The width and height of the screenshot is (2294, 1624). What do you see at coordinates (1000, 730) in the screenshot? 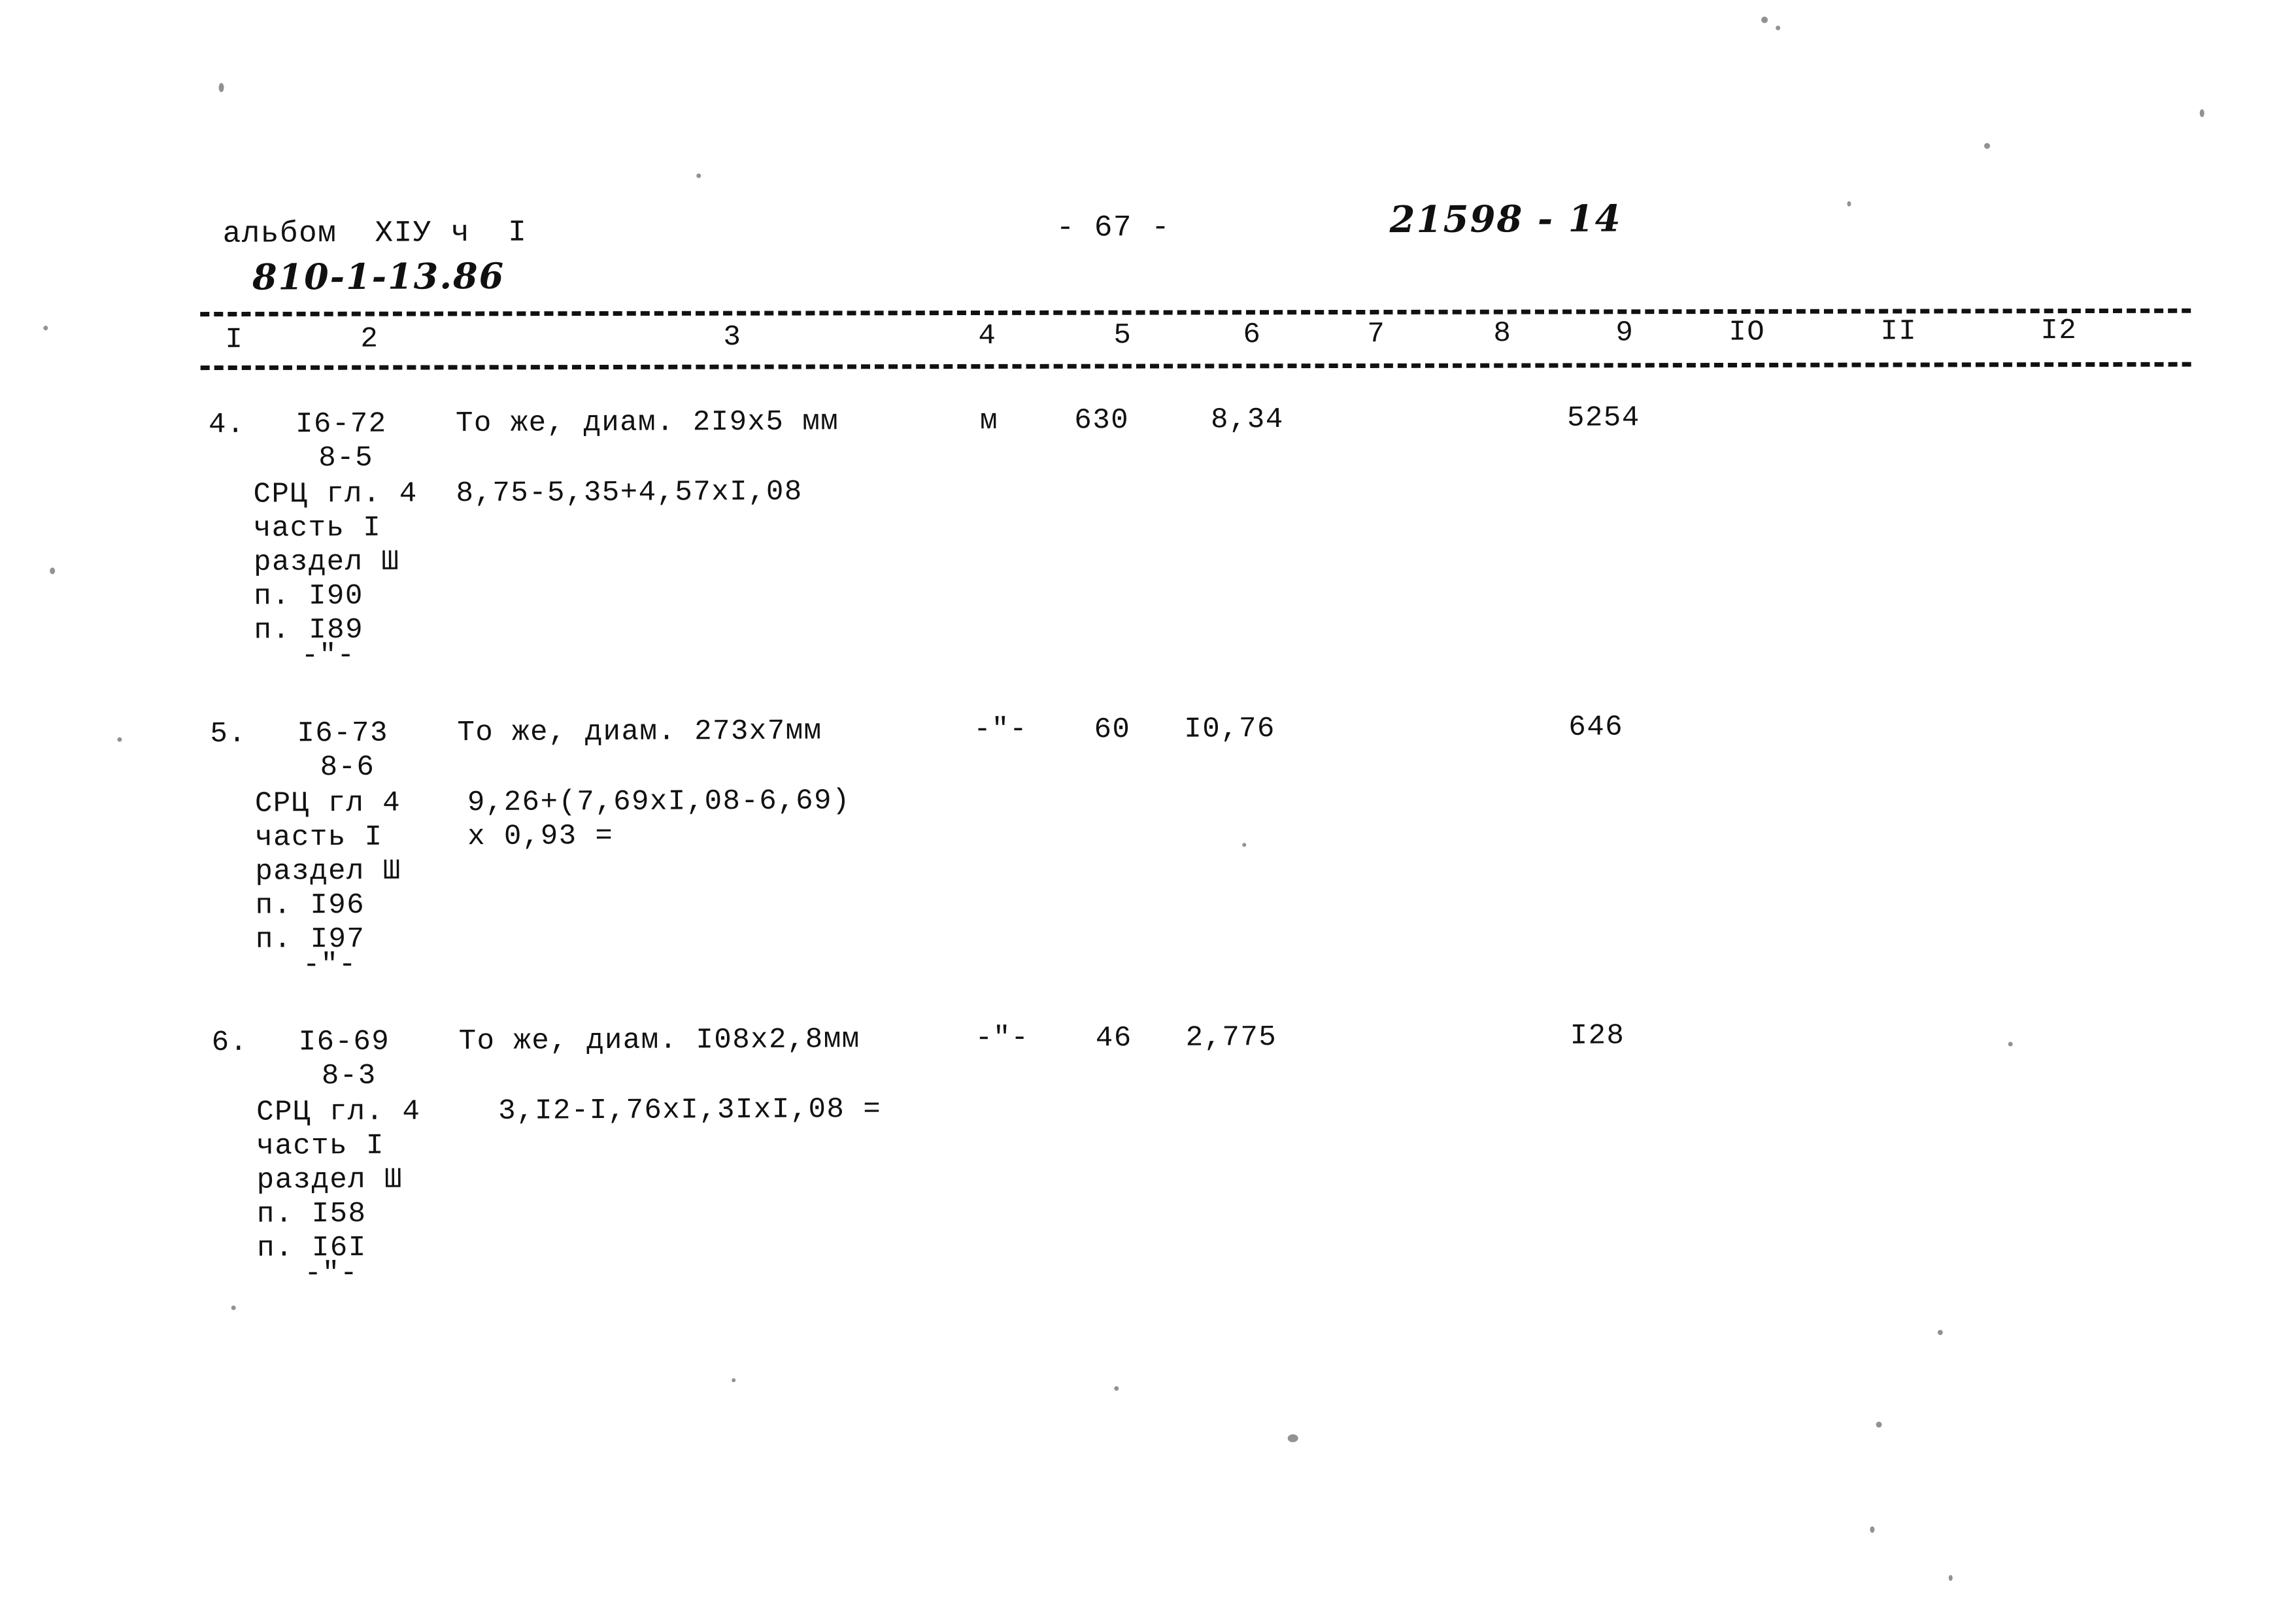
I see `row-5-unit: -"-` at bounding box center [1000, 730].